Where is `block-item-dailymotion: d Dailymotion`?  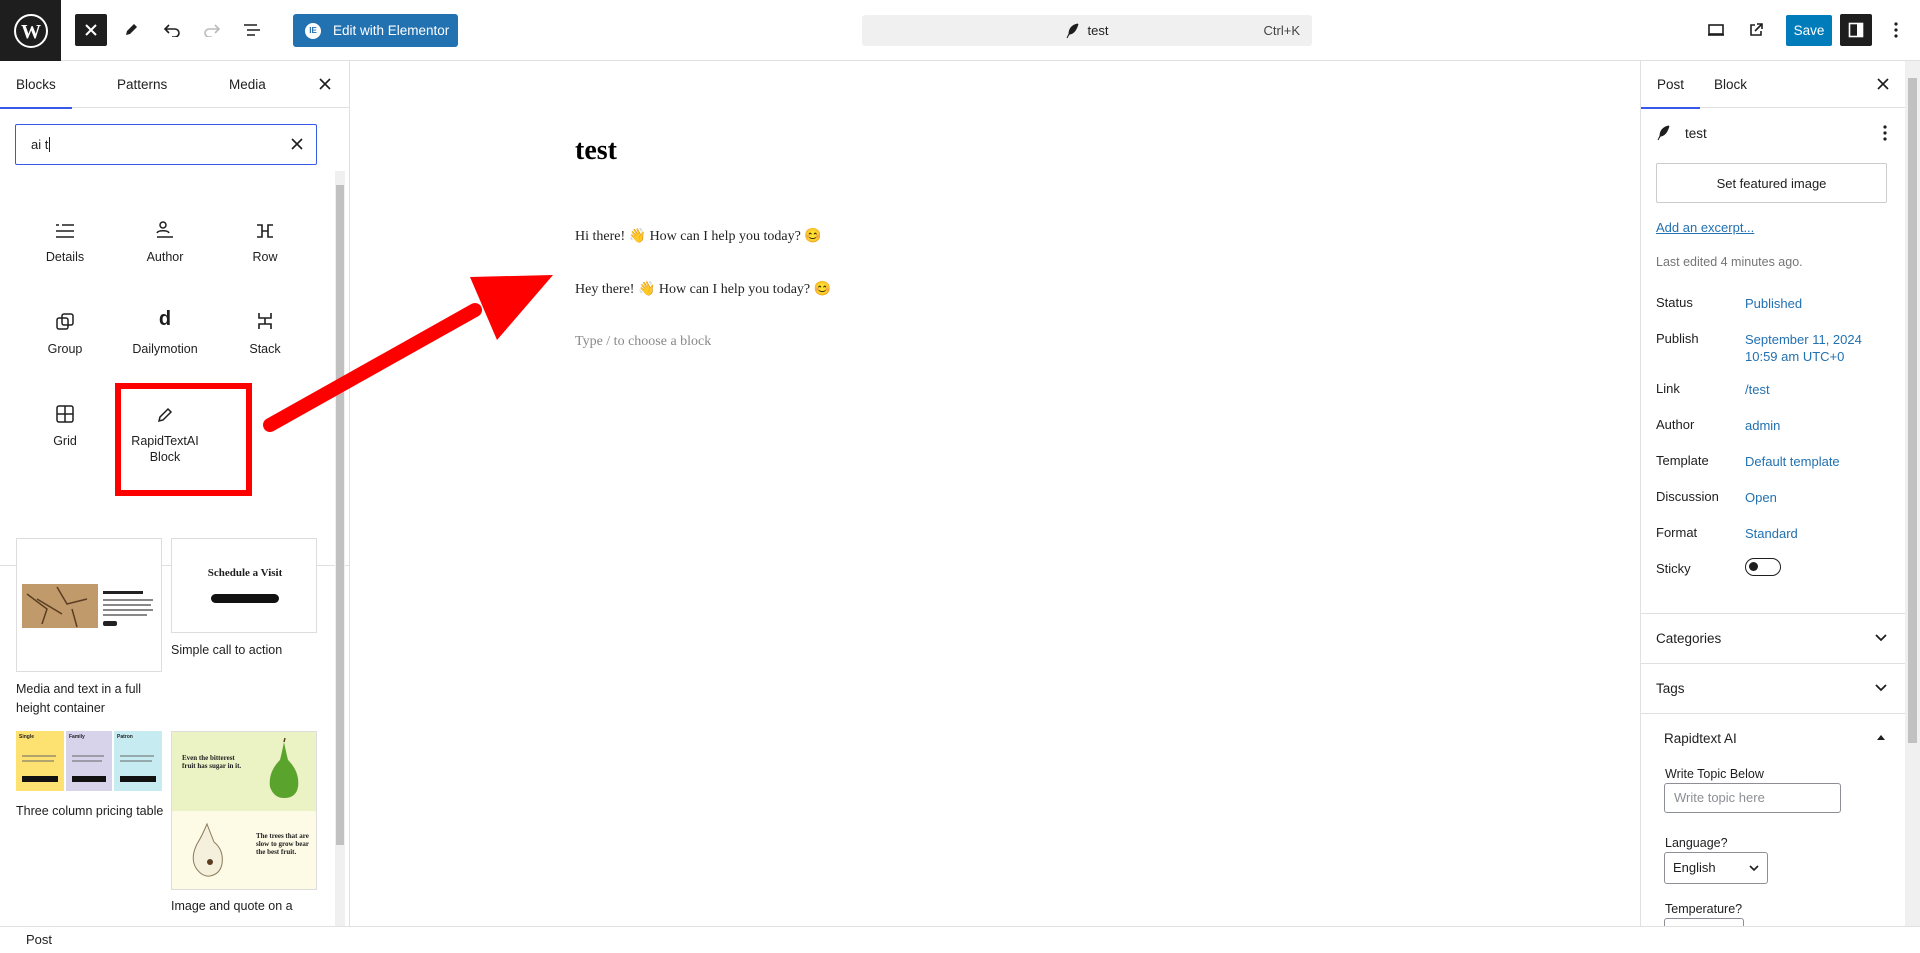 block-item-dailymotion: d Dailymotion is located at coordinates (165, 342).